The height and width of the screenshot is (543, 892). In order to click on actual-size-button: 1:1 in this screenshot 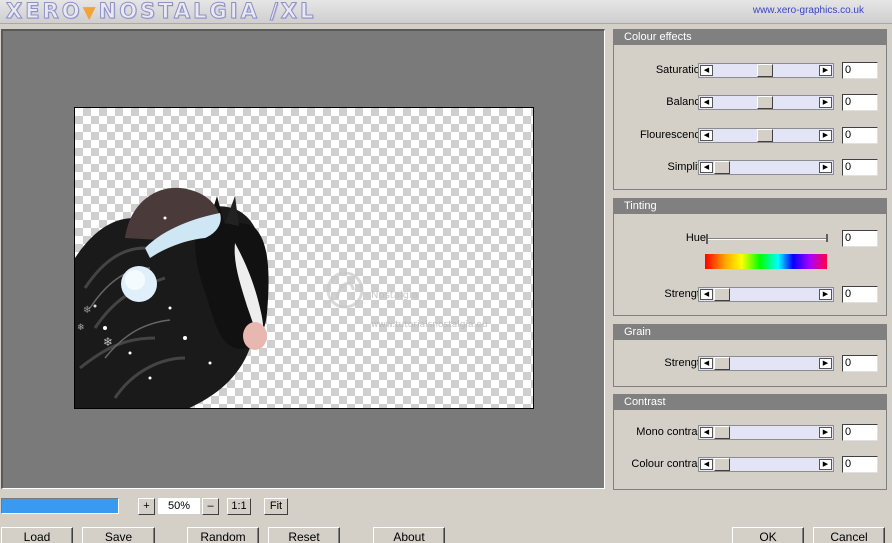, I will do `click(239, 506)`.